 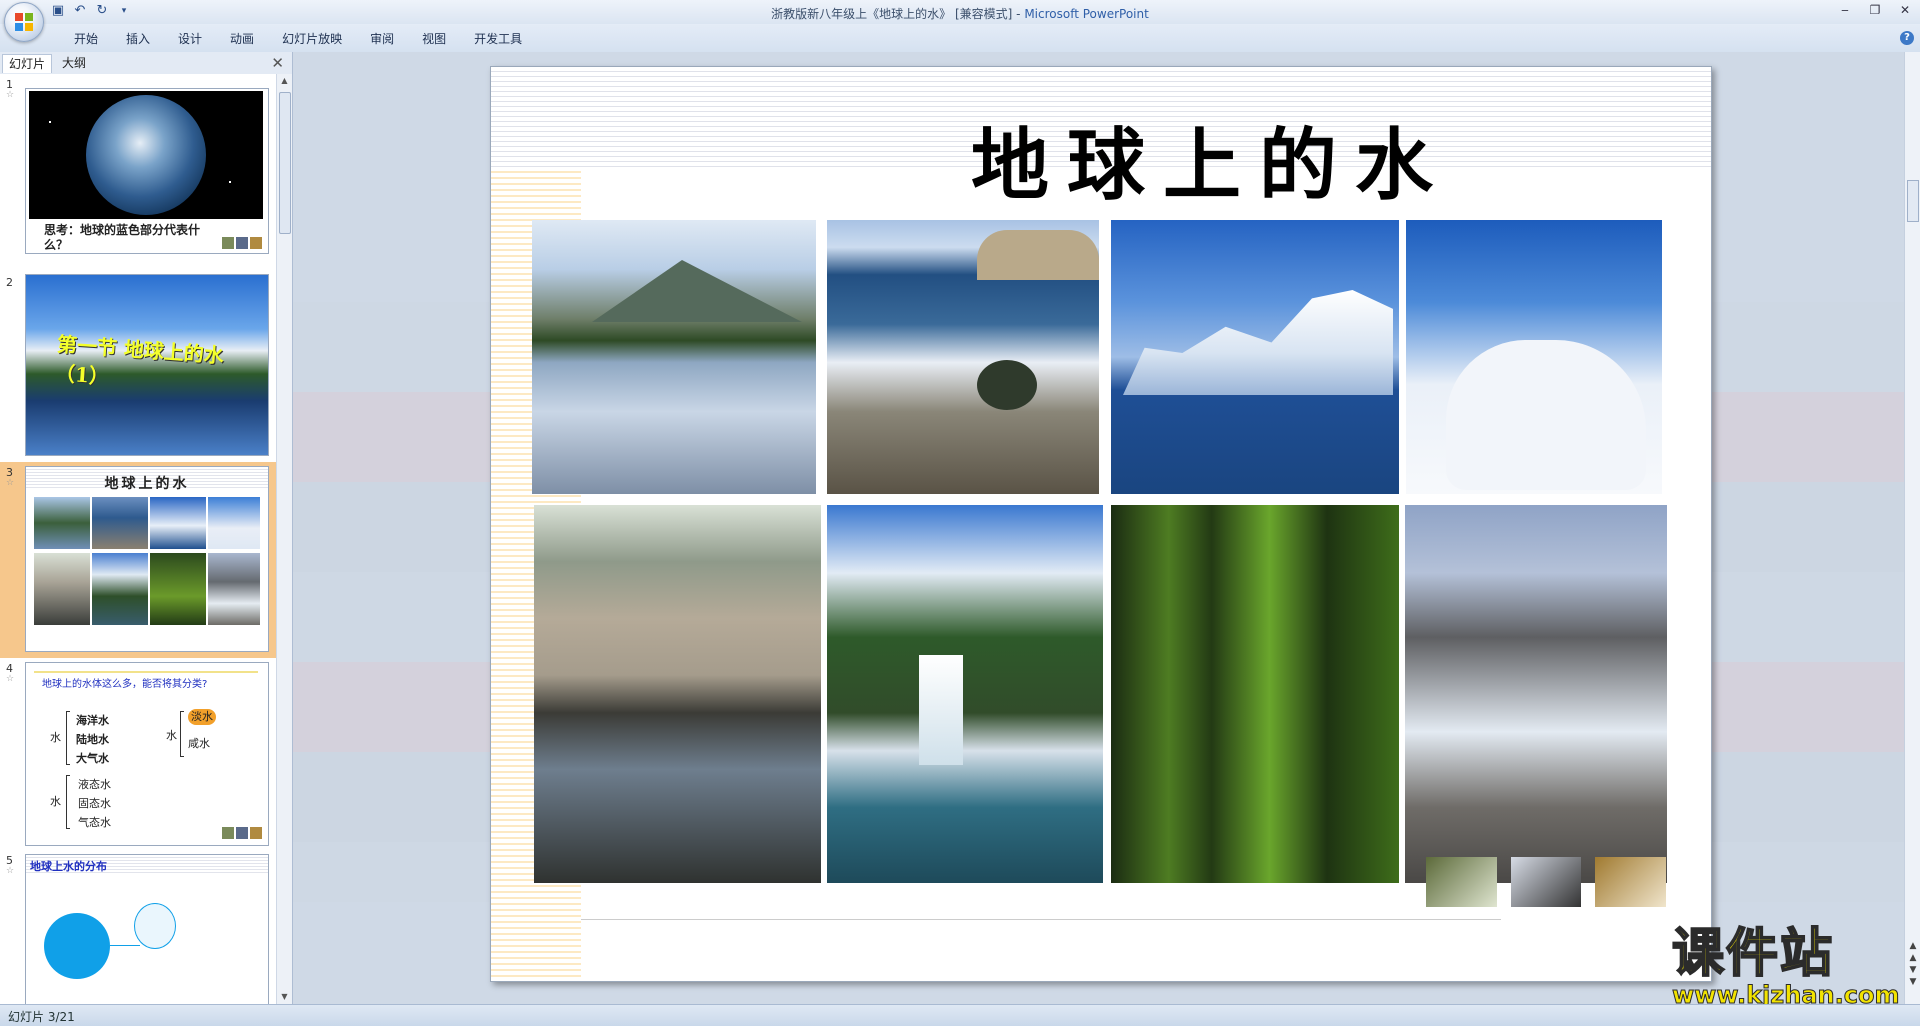 I want to click on restore-icon: ❐, so click(x=1875, y=10).